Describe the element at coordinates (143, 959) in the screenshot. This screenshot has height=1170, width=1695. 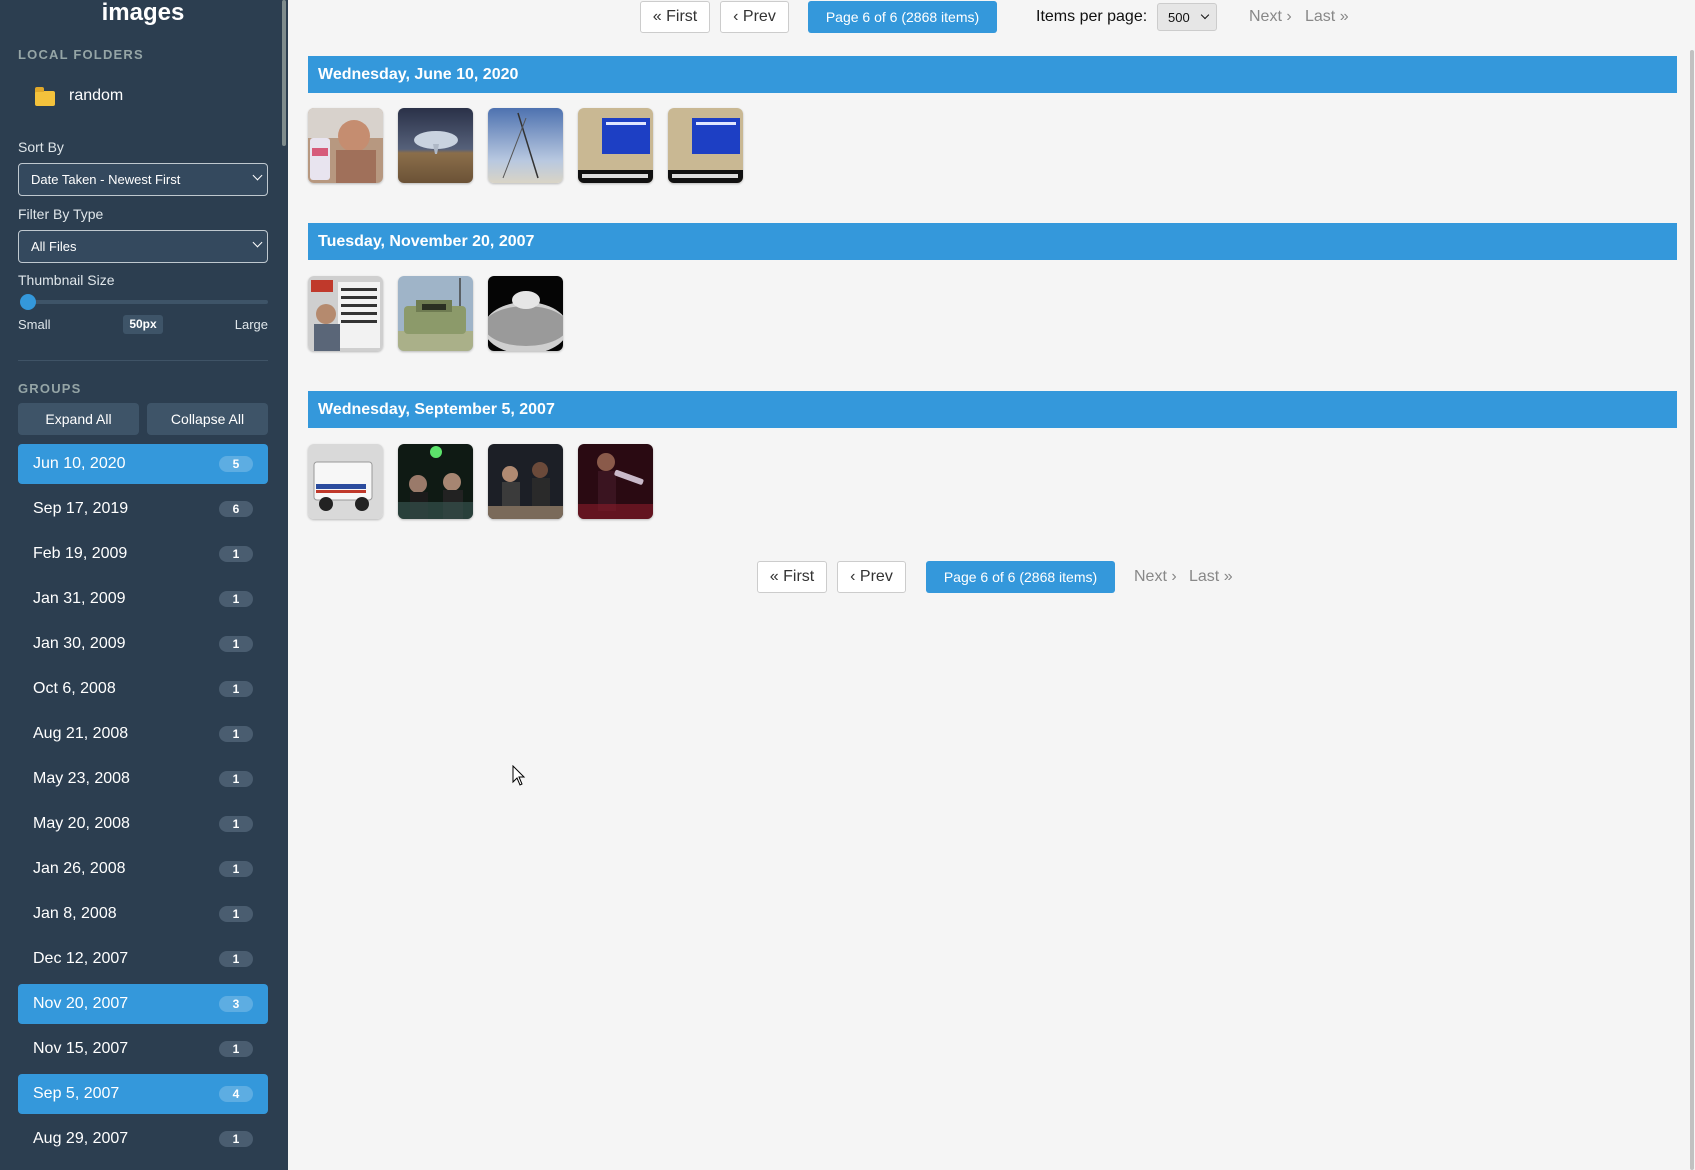
I see `group-item: Dec 12, 2007 1` at that location.